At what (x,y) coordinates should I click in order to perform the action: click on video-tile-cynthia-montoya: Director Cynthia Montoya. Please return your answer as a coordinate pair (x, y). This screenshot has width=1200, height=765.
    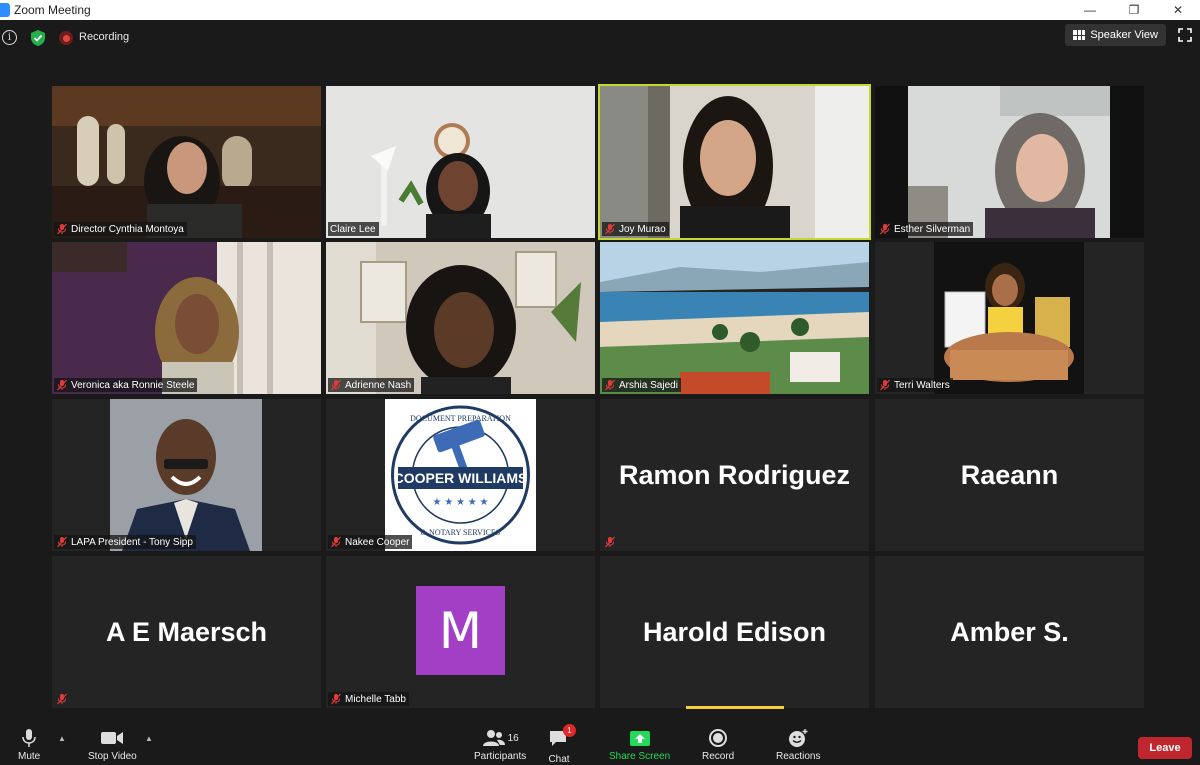
    Looking at the image, I should click on (186, 162).